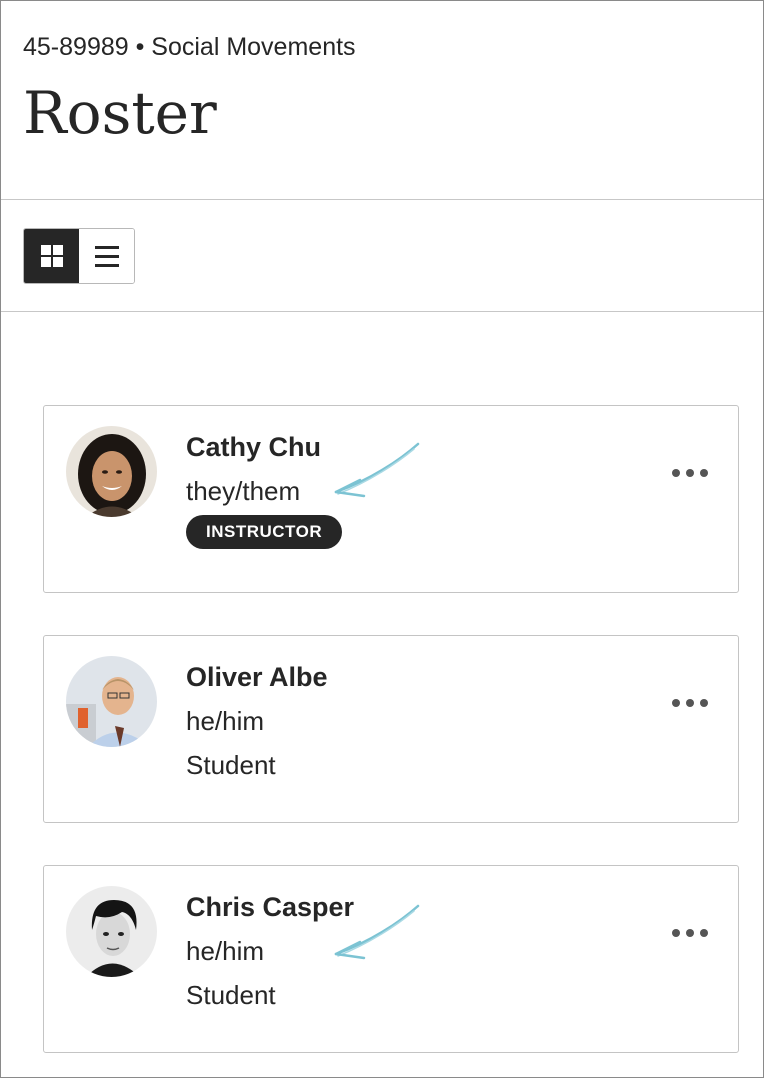  I want to click on list-icon, so click(106, 256).